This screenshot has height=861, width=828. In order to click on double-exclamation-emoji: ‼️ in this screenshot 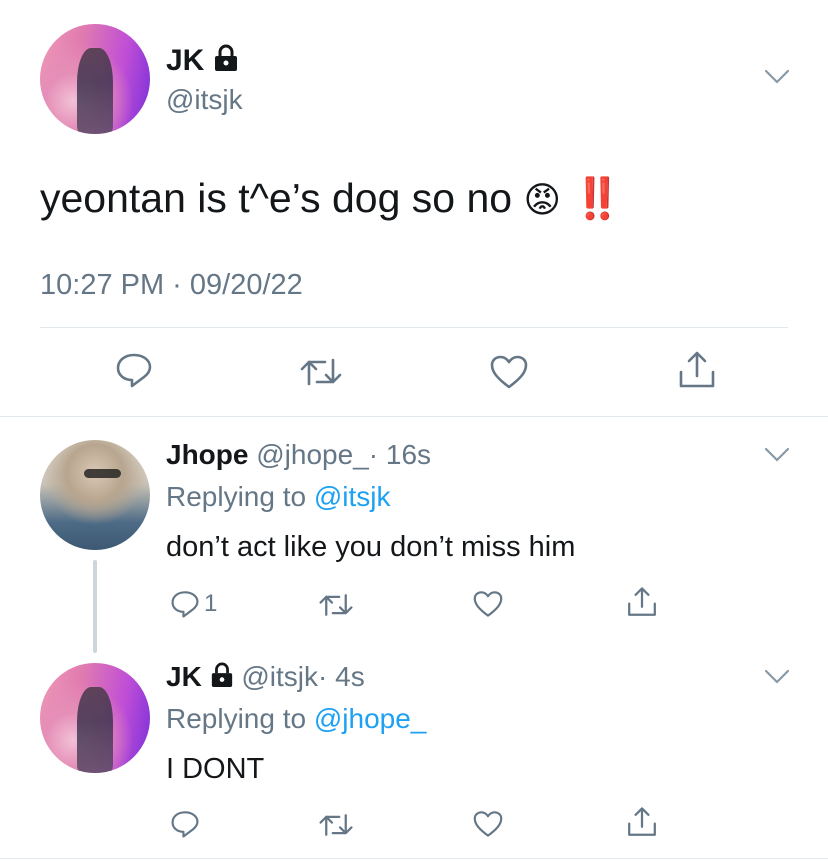, I will do `click(597, 199)`.